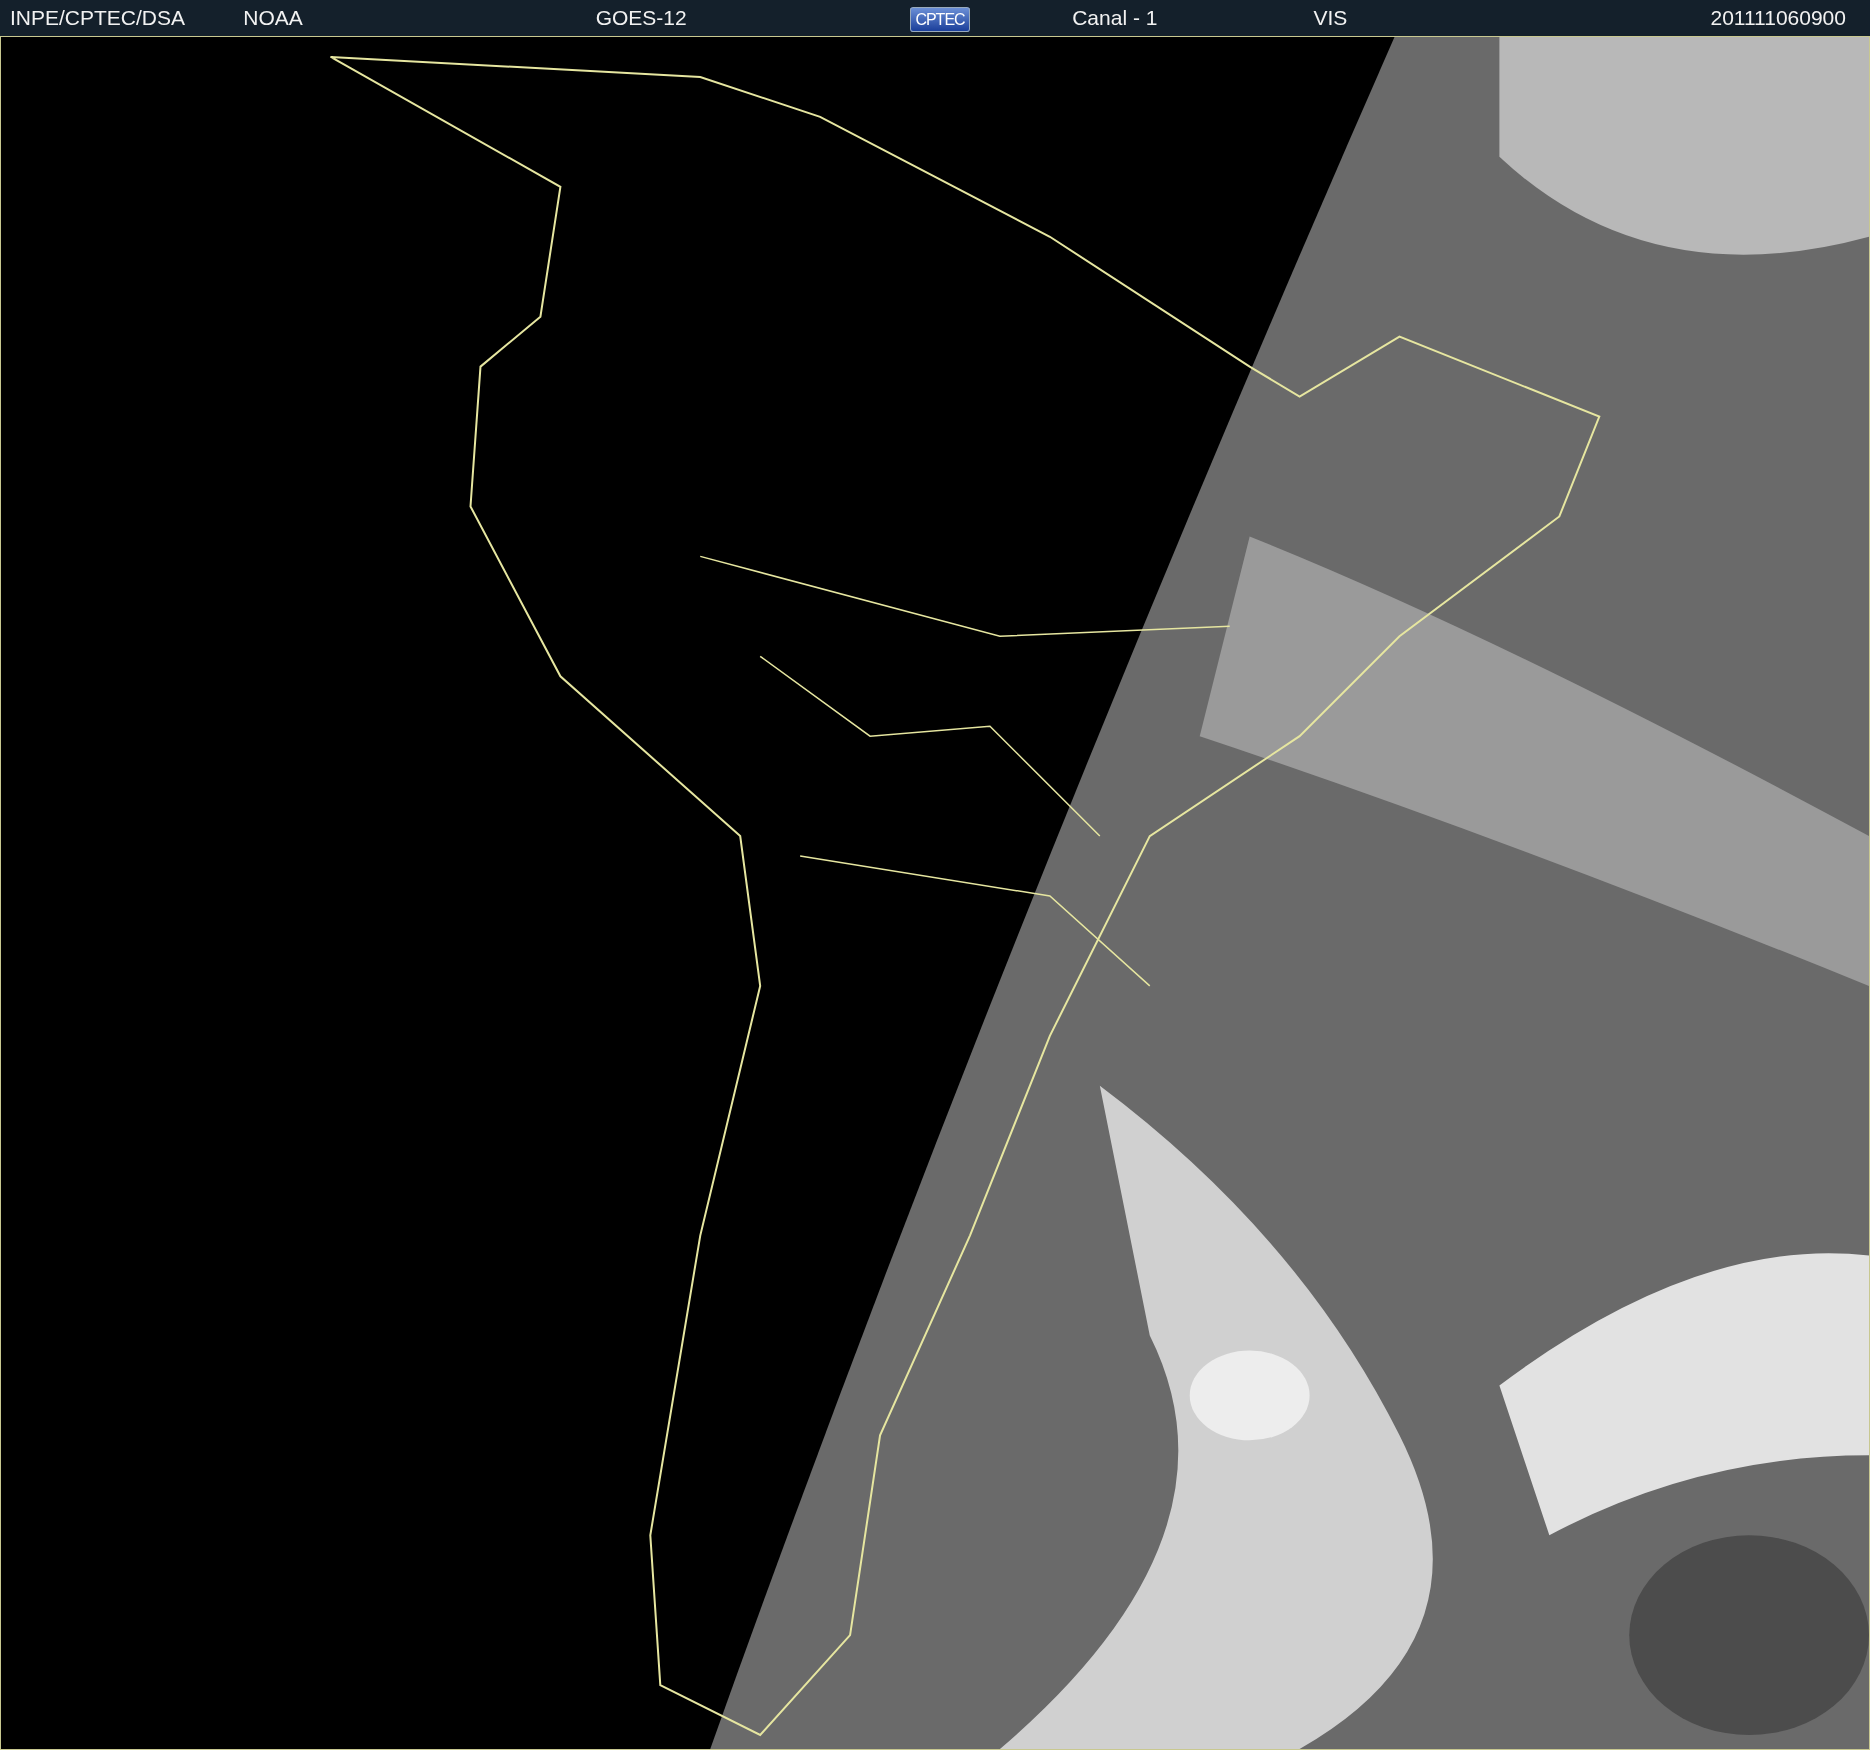 This screenshot has width=1870, height=1750. What do you see at coordinates (273, 18) in the screenshot?
I see `header-label: NOAA` at bounding box center [273, 18].